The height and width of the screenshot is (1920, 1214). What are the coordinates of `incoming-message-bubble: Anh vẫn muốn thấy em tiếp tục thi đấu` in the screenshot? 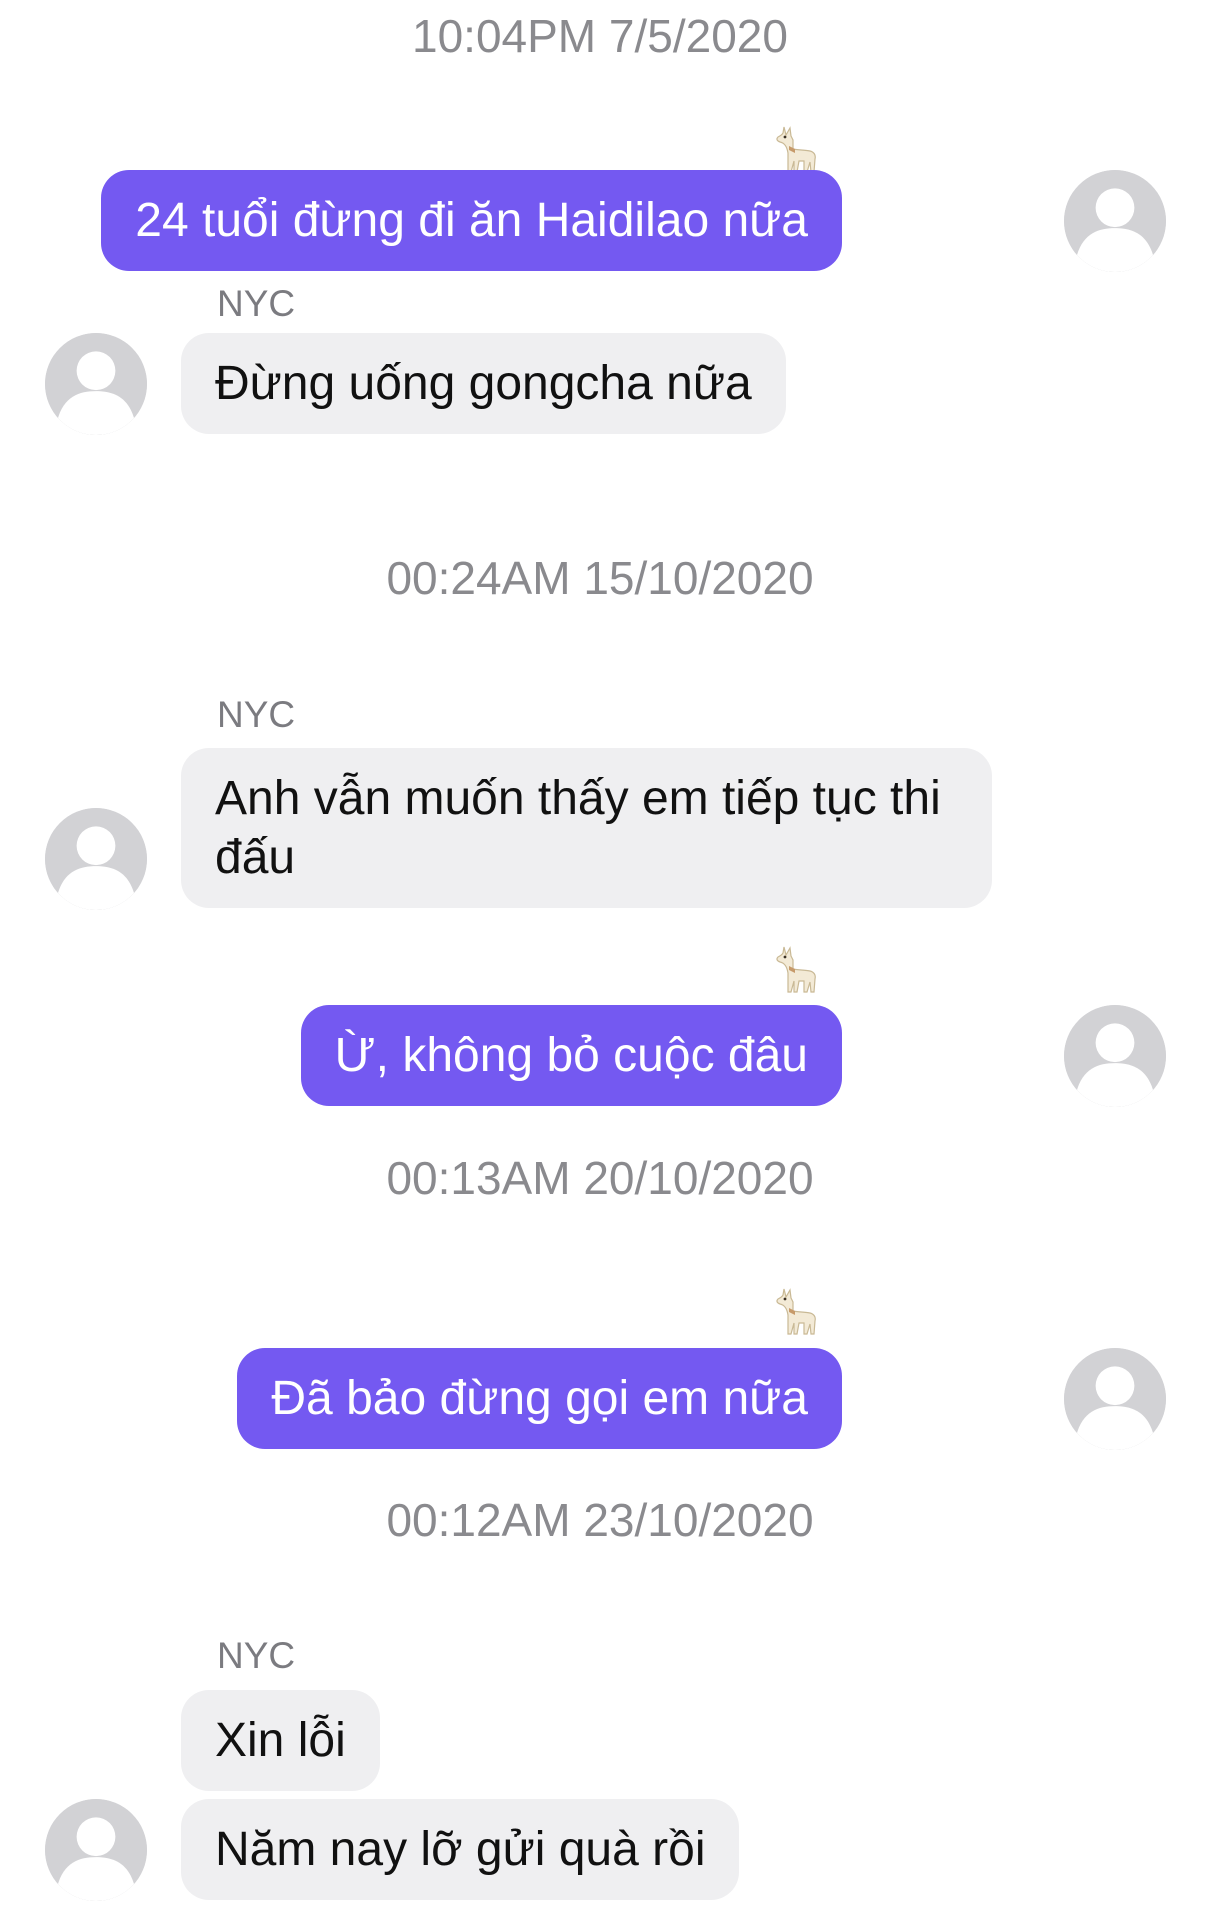 It's located at (586, 828).